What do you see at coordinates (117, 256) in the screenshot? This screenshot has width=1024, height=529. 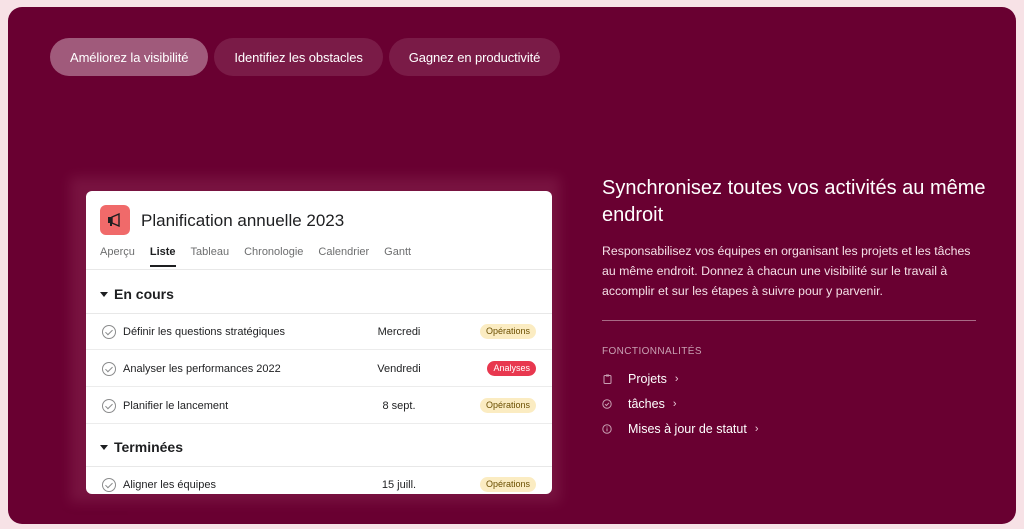 I see `view-tab-apercu: Aperçu` at bounding box center [117, 256].